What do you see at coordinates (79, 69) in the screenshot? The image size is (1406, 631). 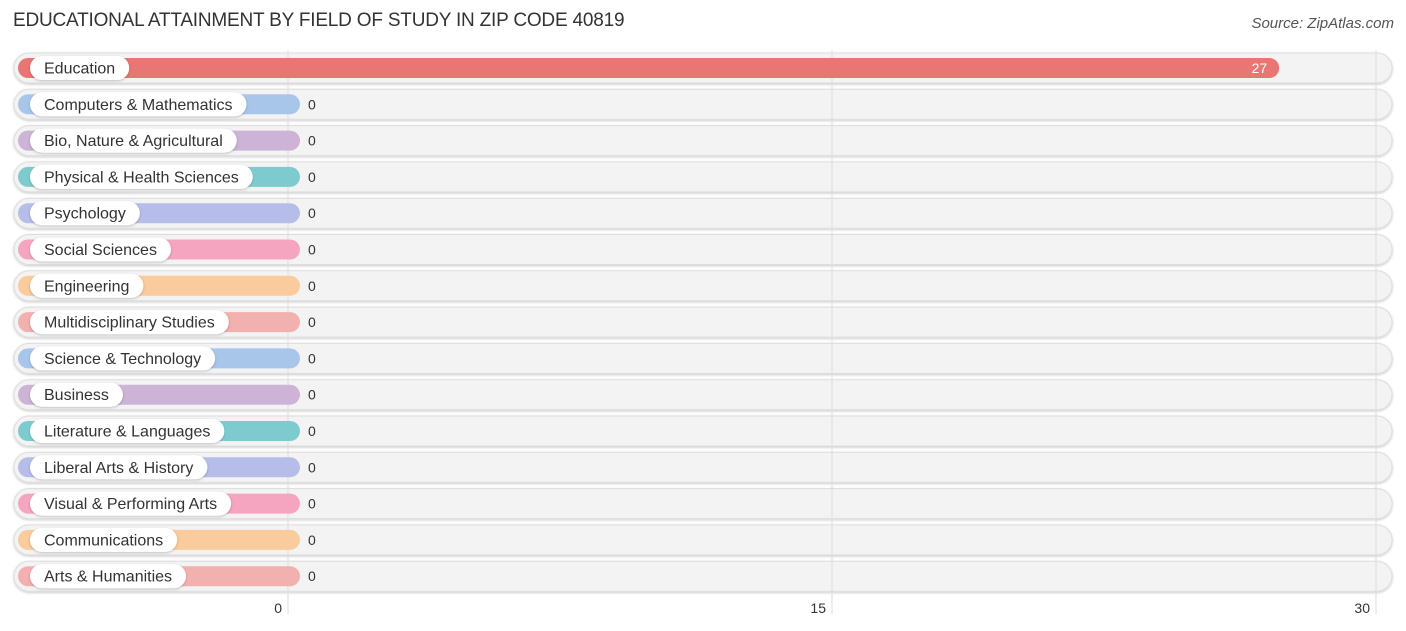 I see `category-label: Education` at bounding box center [79, 69].